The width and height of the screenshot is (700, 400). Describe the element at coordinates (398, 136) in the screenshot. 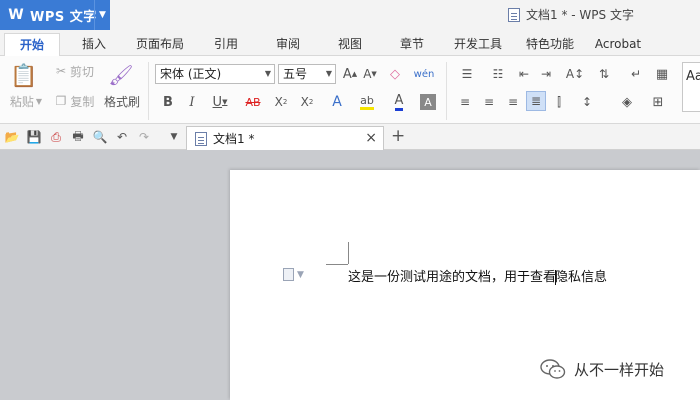

I see `new-tab-icon: +` at that location.